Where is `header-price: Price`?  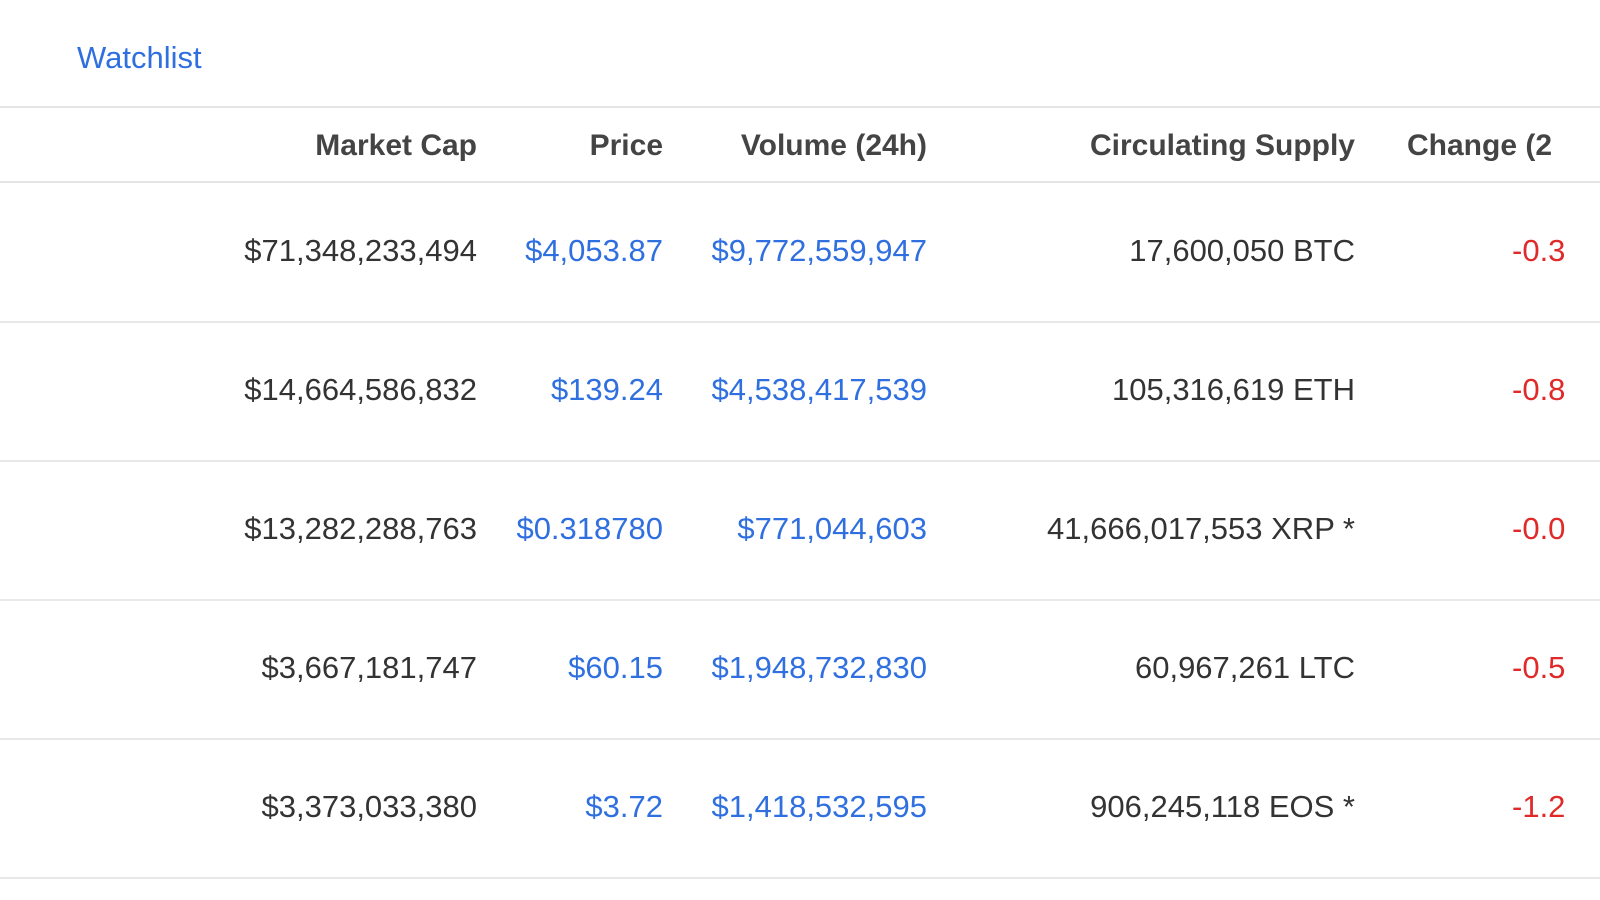 header-price: Price is located at coordinates (626, 146).